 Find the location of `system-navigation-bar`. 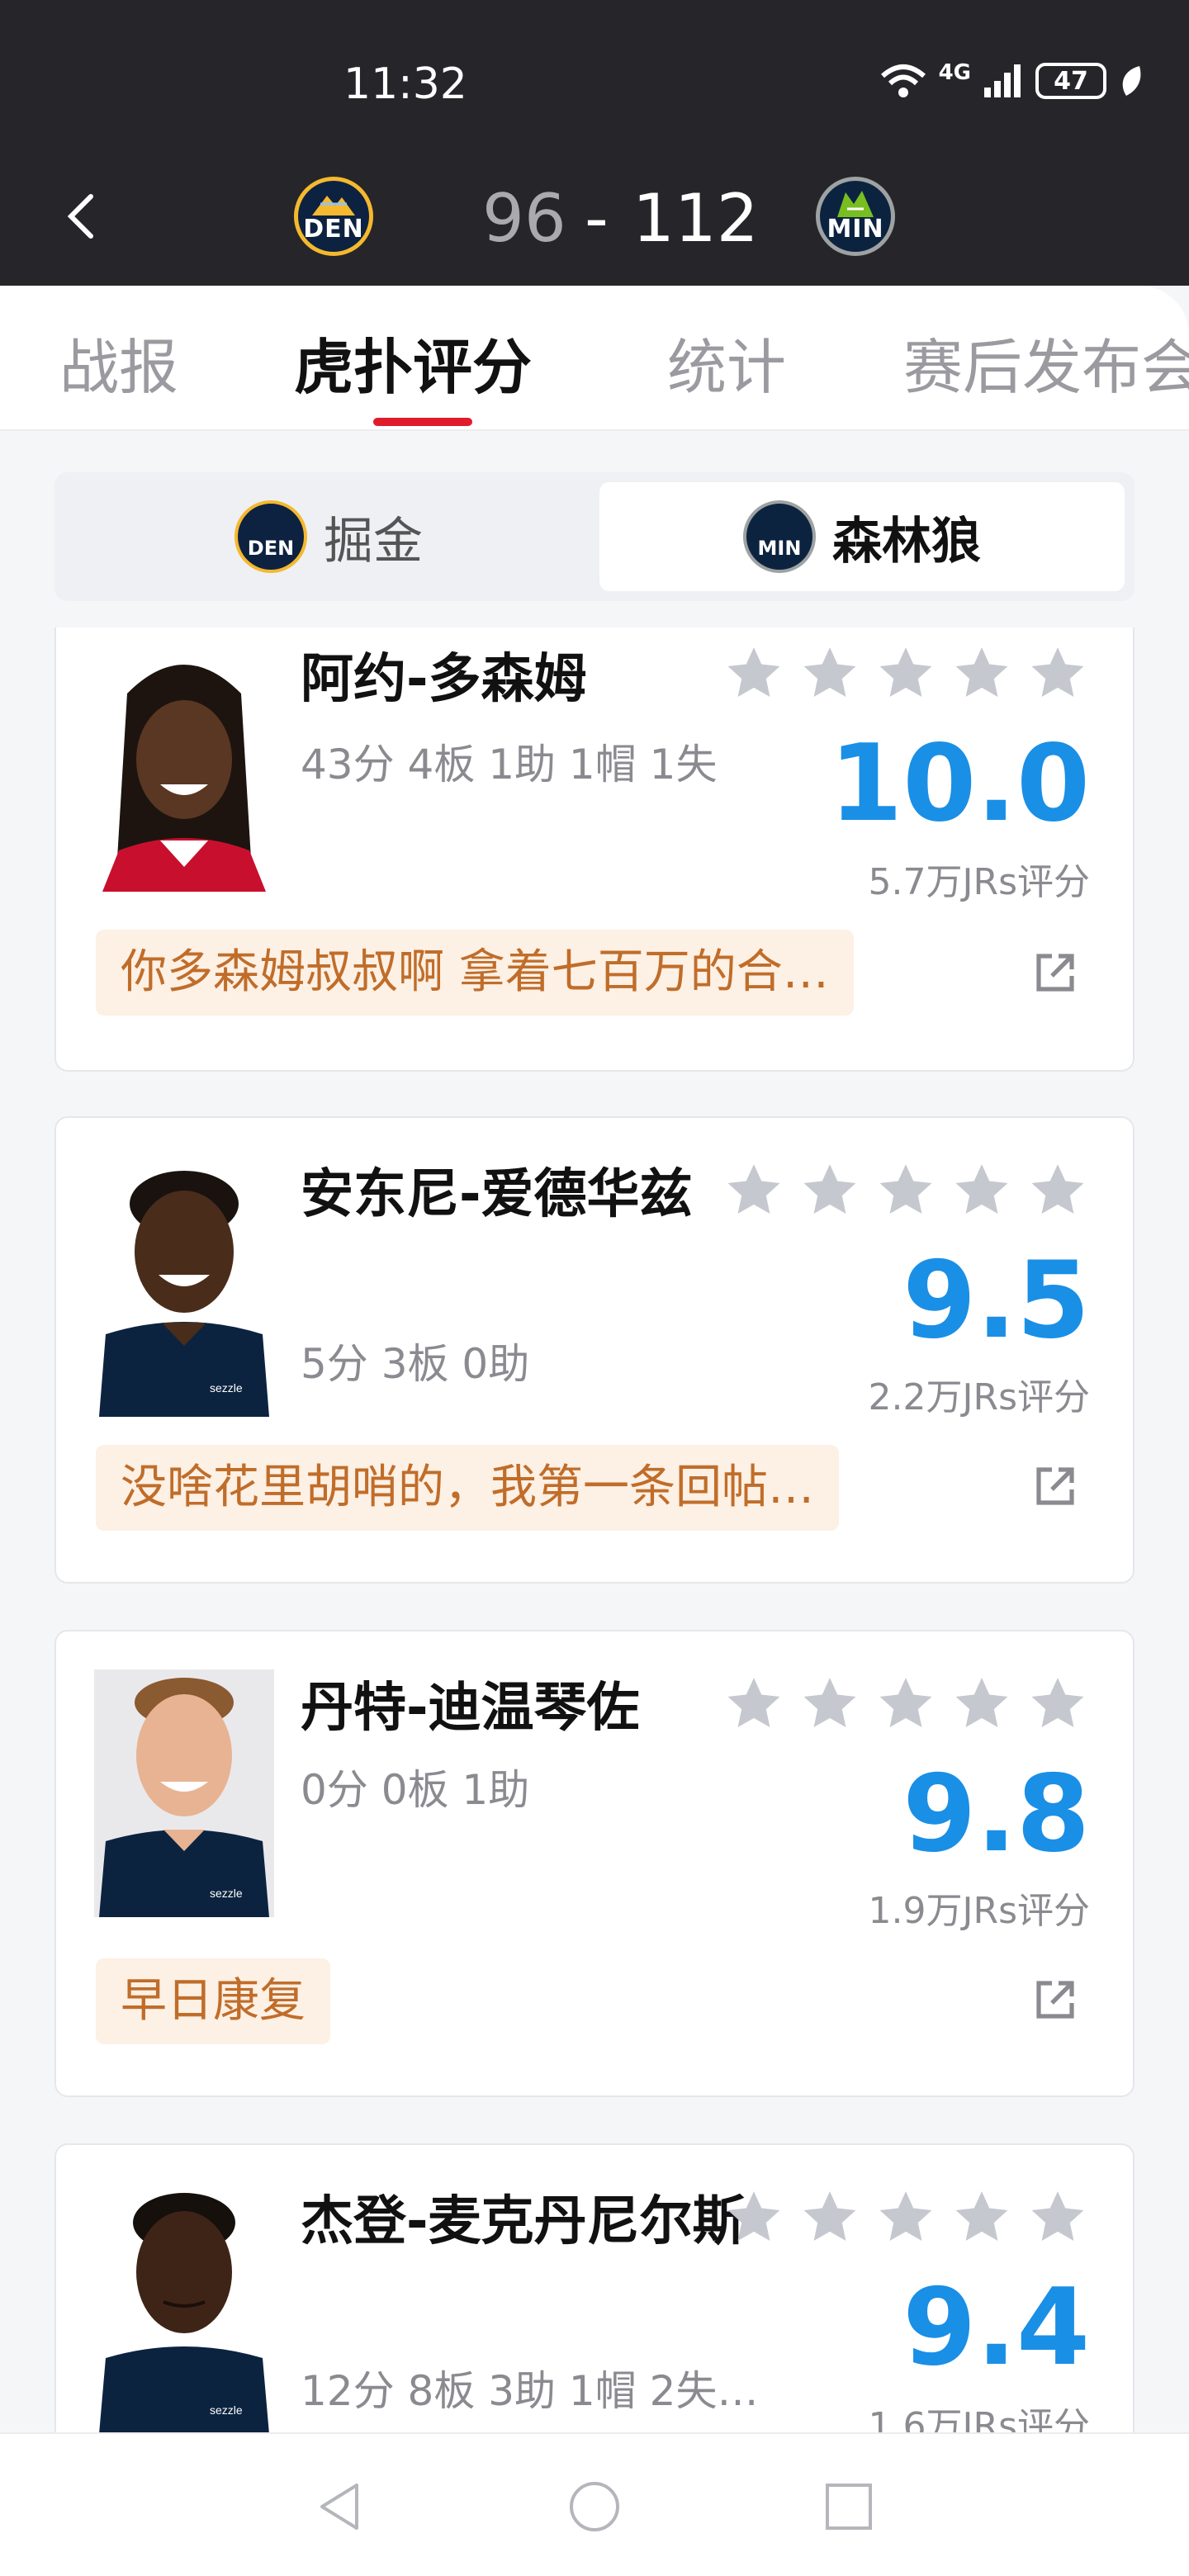

system-navigation-bar is located at coordinates (594, 2504).